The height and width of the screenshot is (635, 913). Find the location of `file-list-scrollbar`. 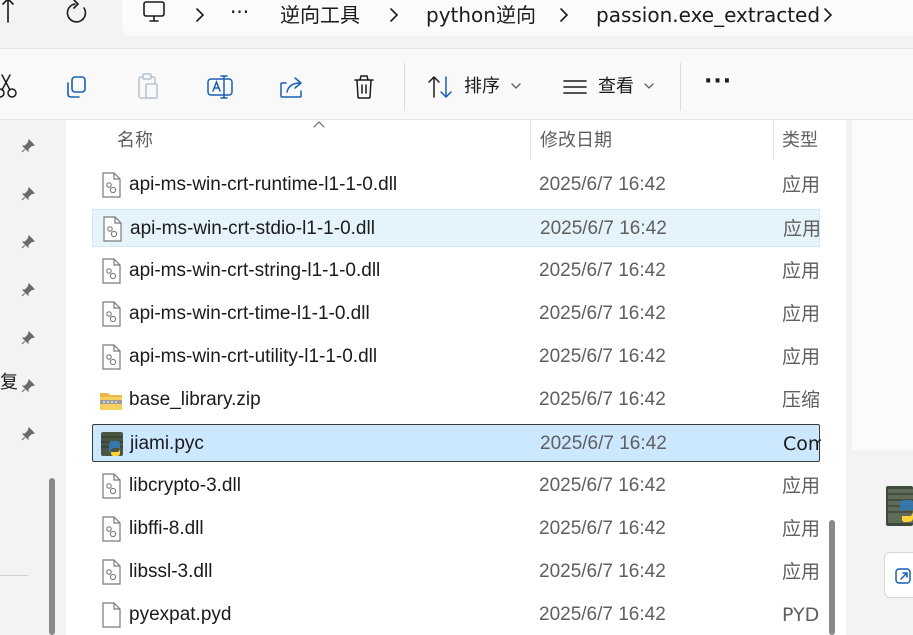

file-list-scrollbar is located at coordinates (832, 577).